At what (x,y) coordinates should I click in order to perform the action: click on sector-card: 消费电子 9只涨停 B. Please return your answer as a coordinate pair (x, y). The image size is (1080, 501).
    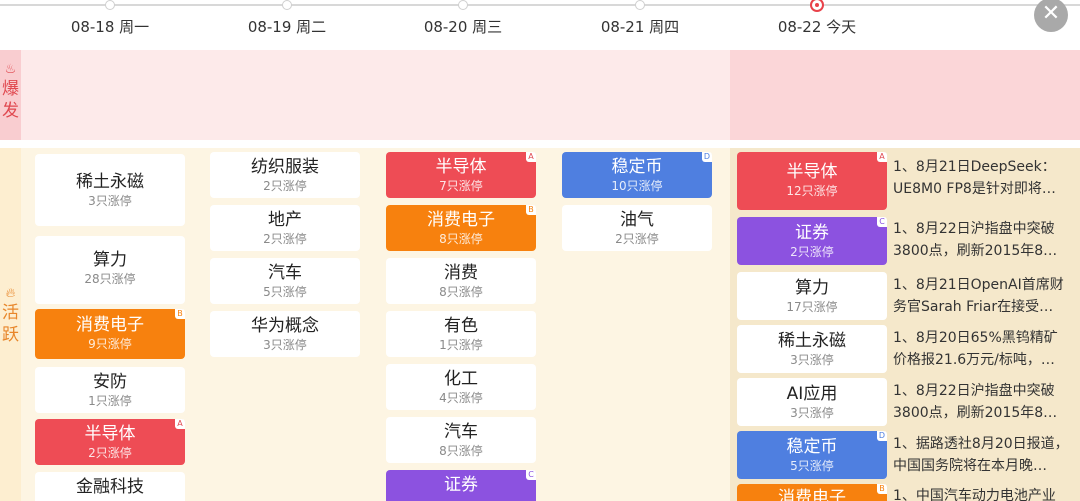
    Looking at the image, I should click on (110, 334).